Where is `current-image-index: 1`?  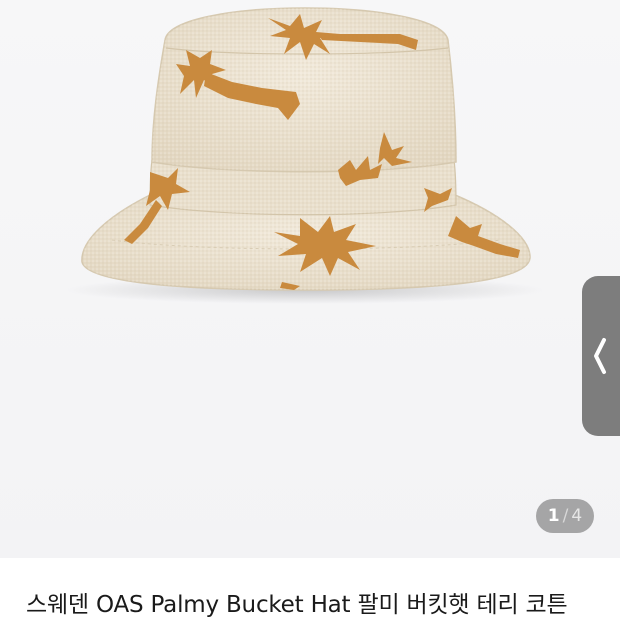 current-image-index: 1 is located at coordinates (553, 516).